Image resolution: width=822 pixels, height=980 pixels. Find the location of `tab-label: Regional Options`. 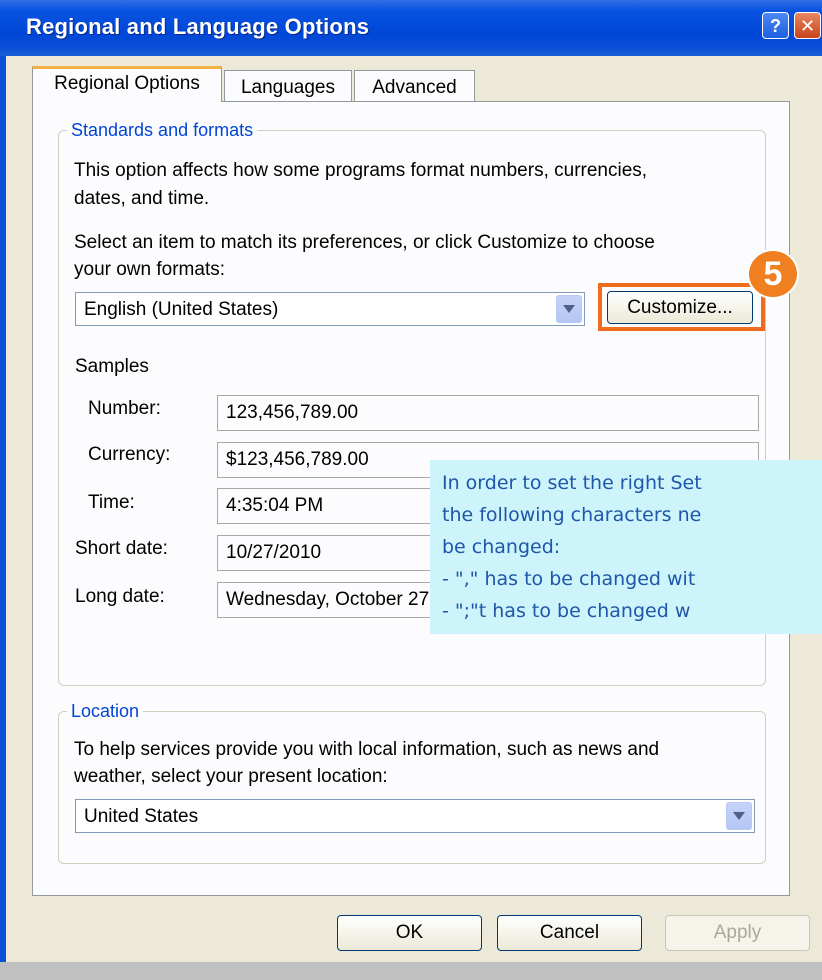

tab-label: Regional Options is located at coordinates (127, 83).